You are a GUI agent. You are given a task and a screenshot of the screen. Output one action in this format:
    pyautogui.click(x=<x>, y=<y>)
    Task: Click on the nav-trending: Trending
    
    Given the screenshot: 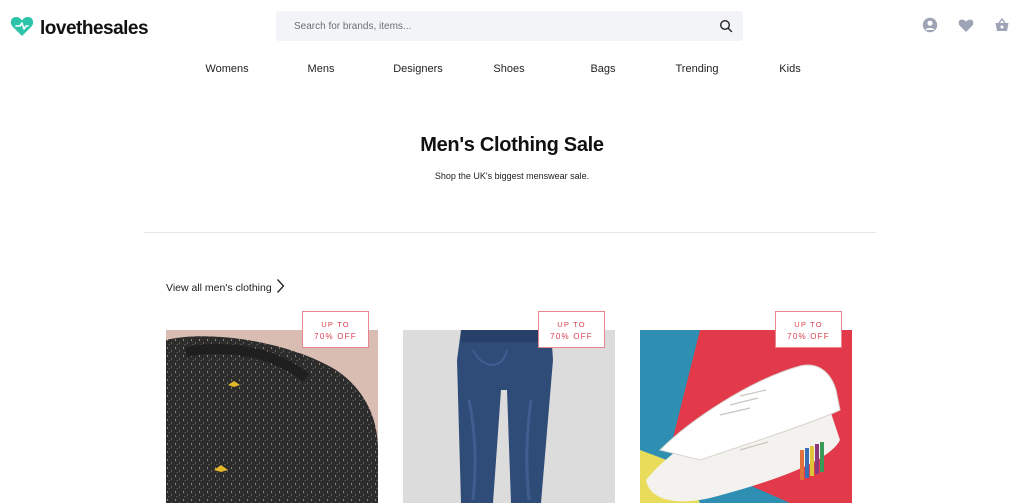 What is the action you would take?
    pyautogui.click(x=696, y=69)
    